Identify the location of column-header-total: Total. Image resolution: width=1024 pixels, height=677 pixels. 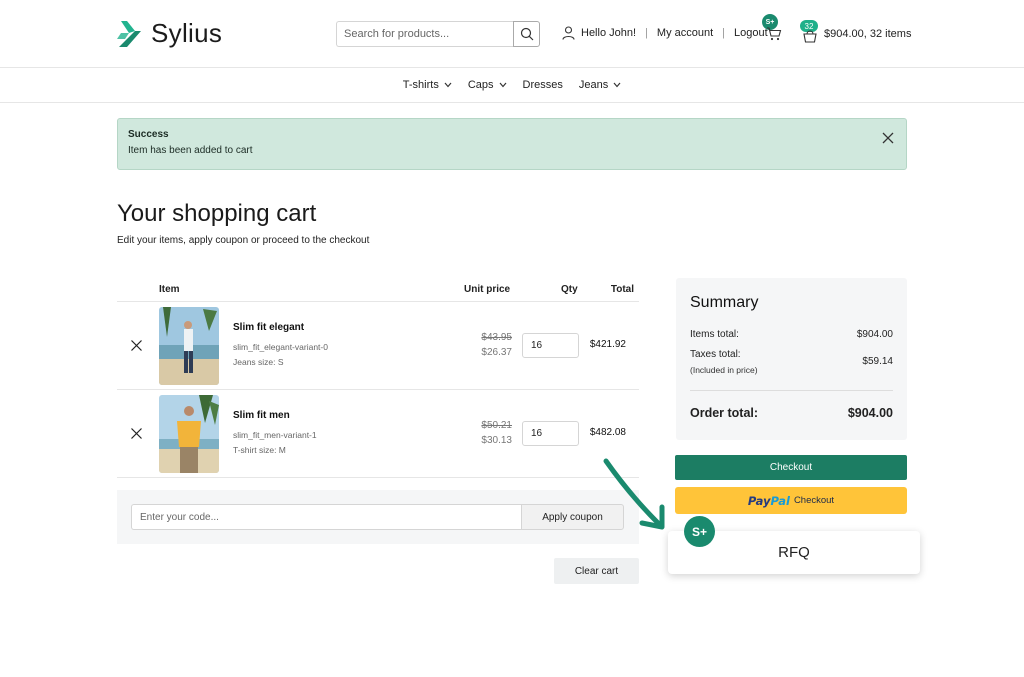
(622, 289).